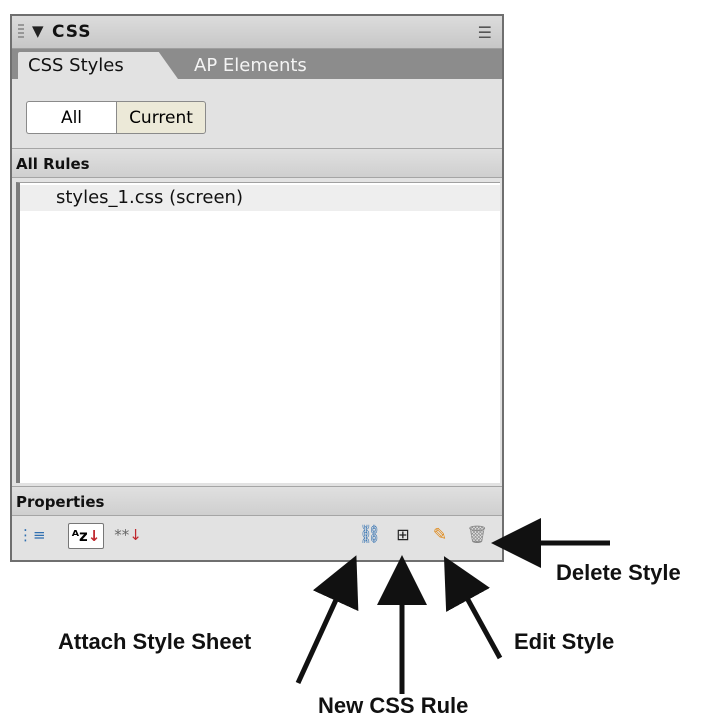  What do you see at coordinates (79, 536) in the screenshot?
I see `az-text: ᴬz` at bounding box center [79, 536].